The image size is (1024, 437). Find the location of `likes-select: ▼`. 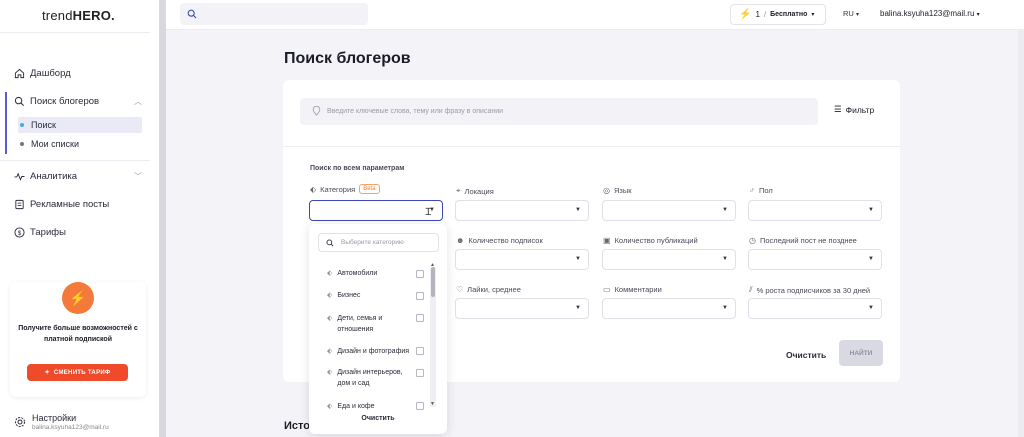

likes-select: ▼ is located at coordinates (522, 308).